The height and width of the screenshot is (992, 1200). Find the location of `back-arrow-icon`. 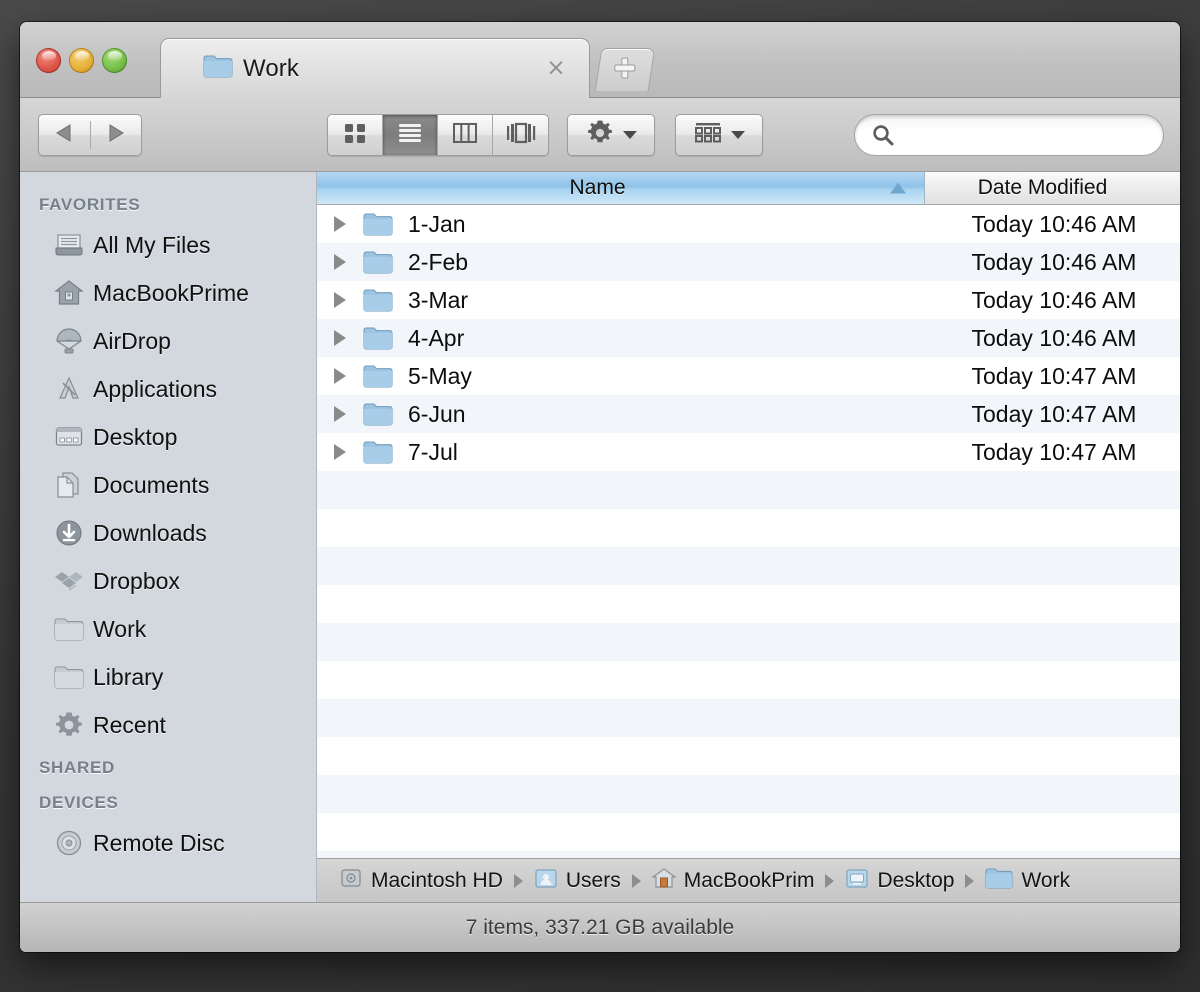

back-arrow-icon is located at coordinates (64, 135).